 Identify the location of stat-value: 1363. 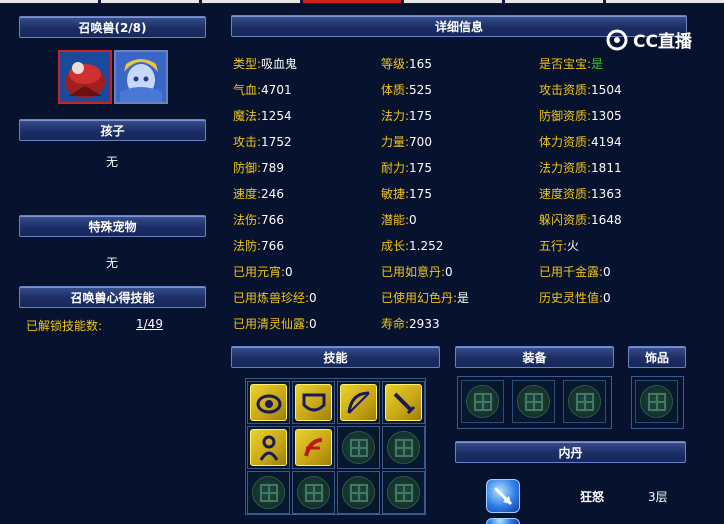
(606, 194).